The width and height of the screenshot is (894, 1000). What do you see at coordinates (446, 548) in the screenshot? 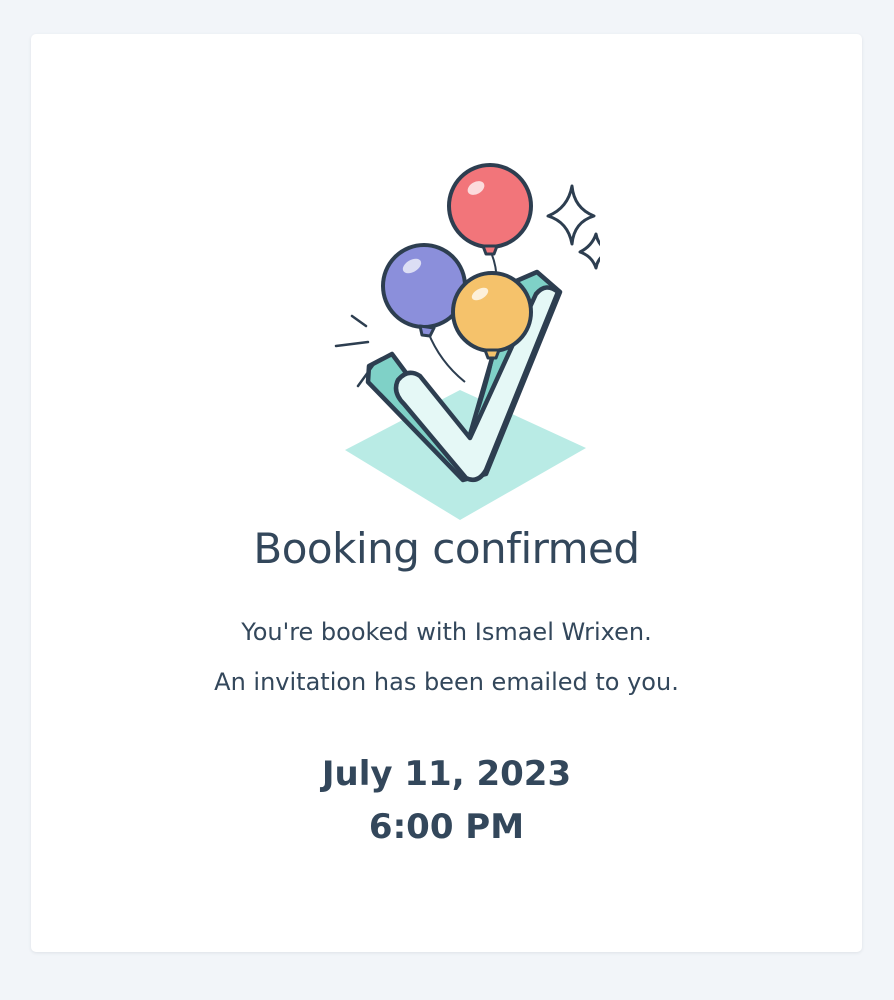
I see `confirmation-title: Booking confirmed` at bounding box center [446, 548].